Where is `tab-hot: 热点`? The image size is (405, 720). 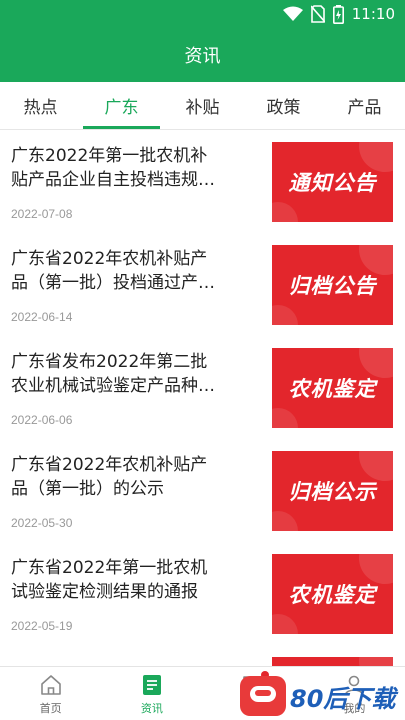 tab-hot: 热点 is located at coordinates (40, 105).